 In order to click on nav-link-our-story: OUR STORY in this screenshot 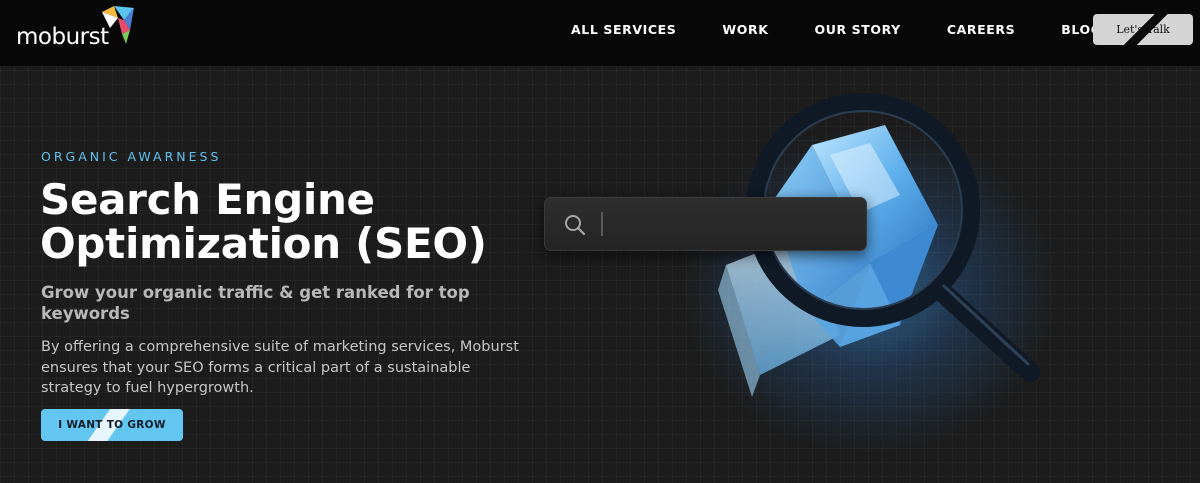, I will do `click(858, 29)`.